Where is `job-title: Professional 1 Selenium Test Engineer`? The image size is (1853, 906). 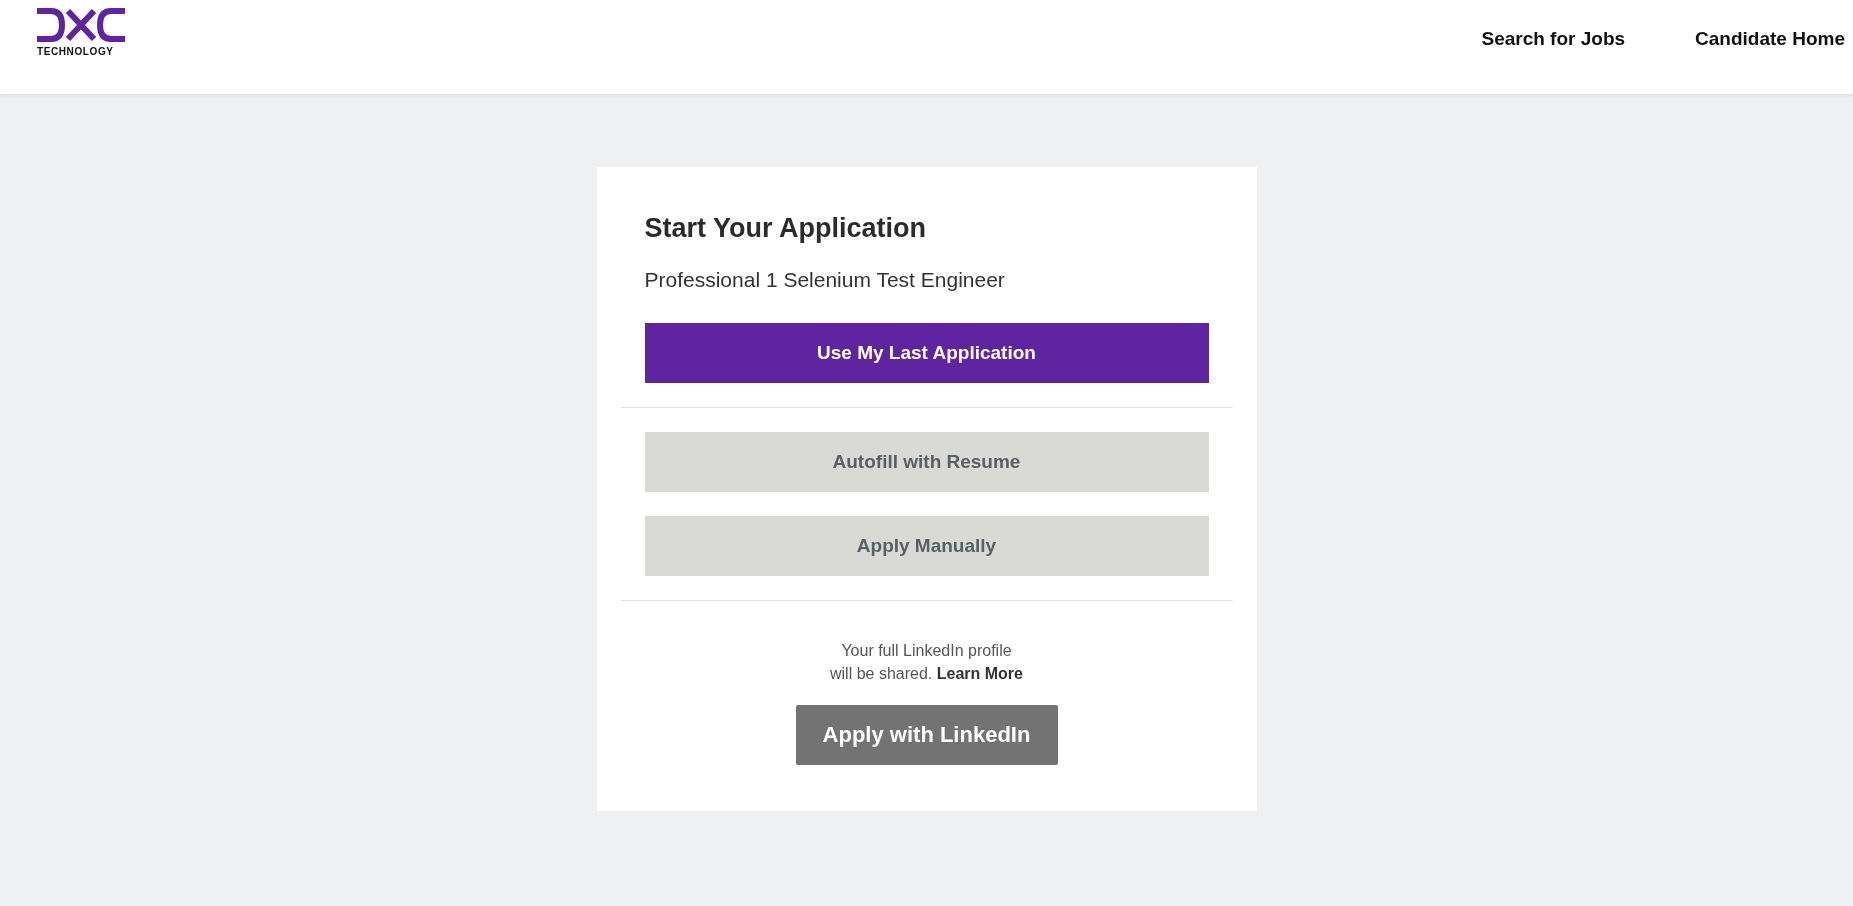 job-title: Professional 1 Selenium Test Engineer is located at coordinates (825, 280).